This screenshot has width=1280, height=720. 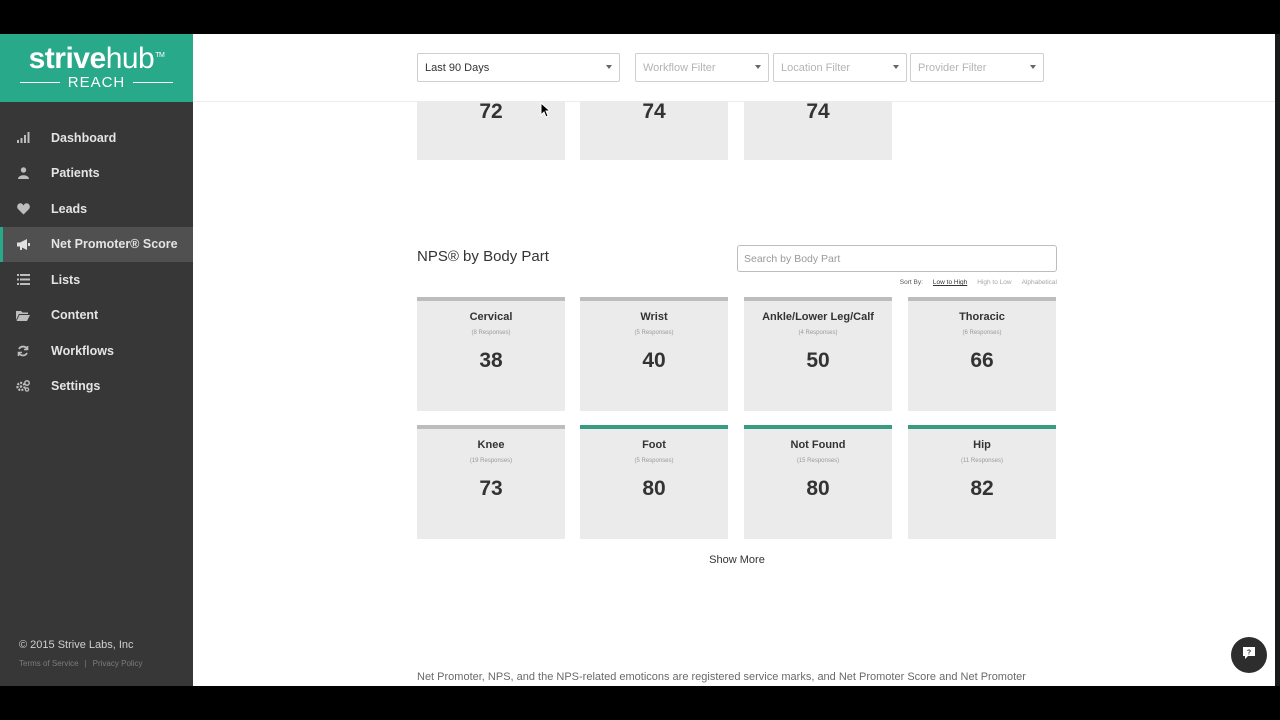 I want to click on card-score: 66, so click(x=982, y=360).